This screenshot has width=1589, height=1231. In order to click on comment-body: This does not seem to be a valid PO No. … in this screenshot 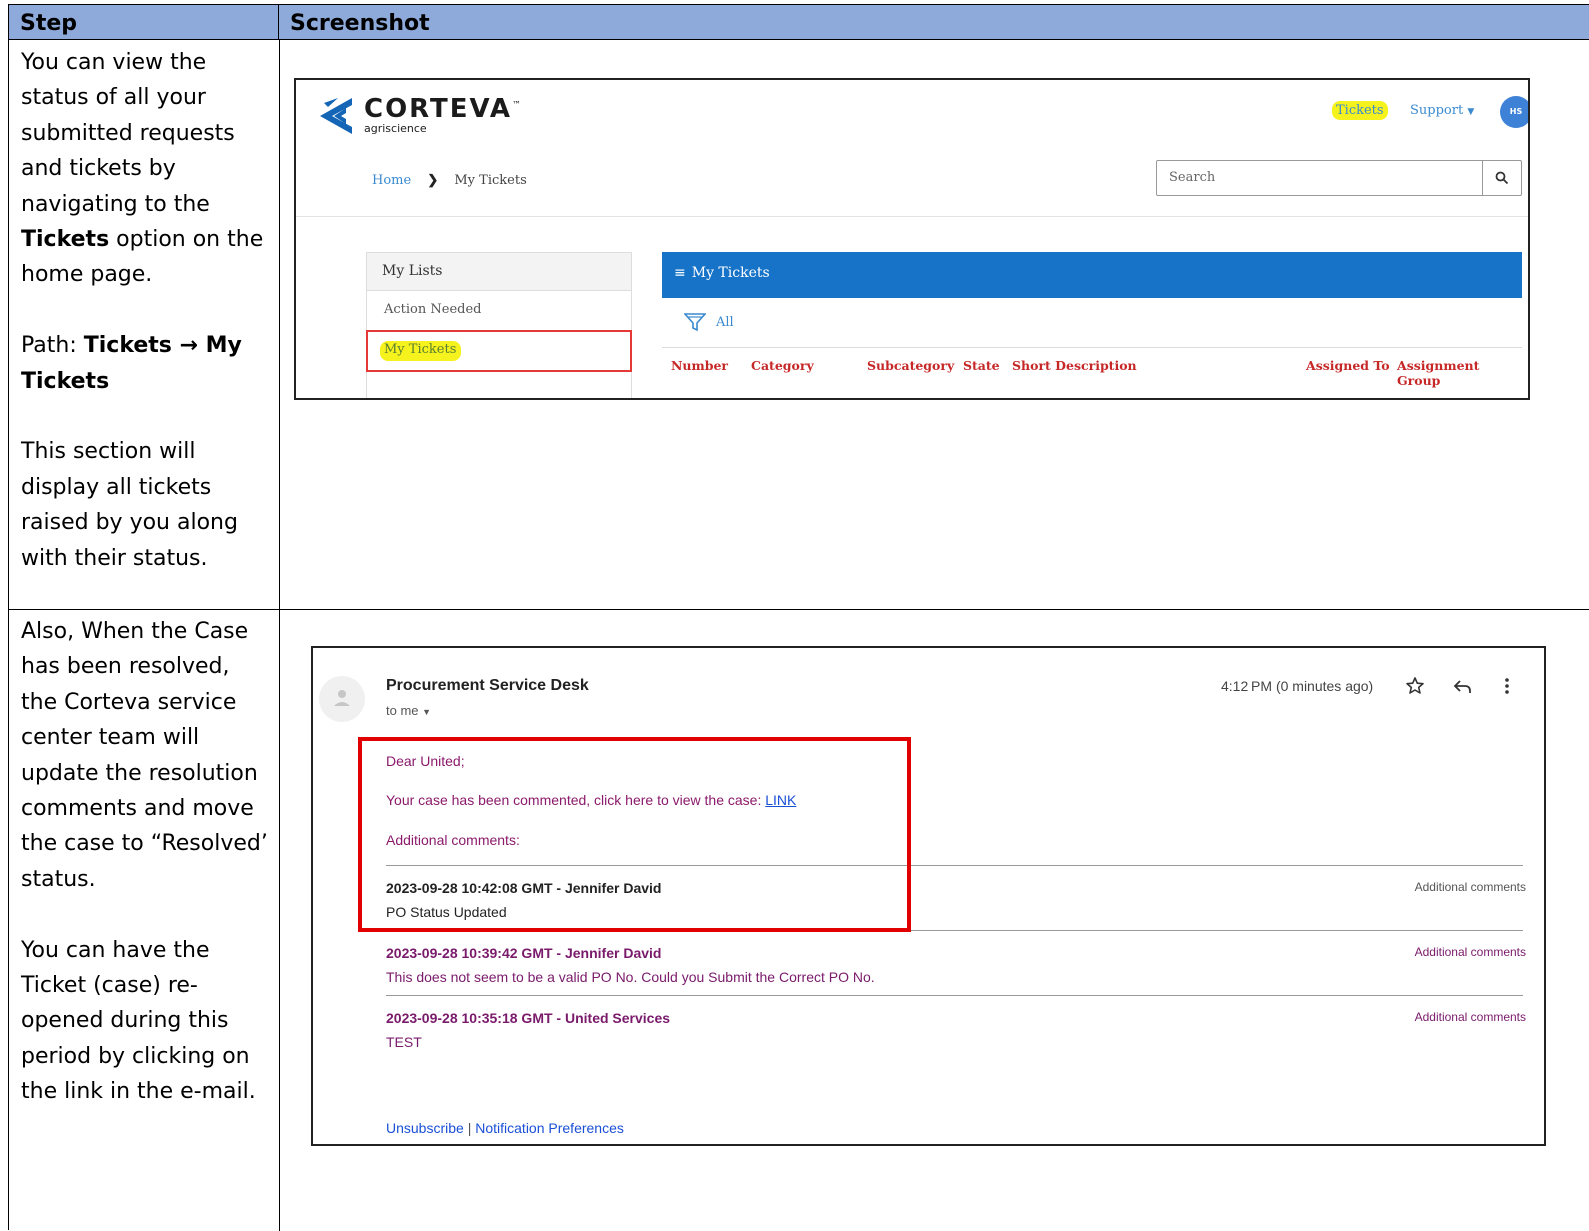, I will do `click(630, 977)`.